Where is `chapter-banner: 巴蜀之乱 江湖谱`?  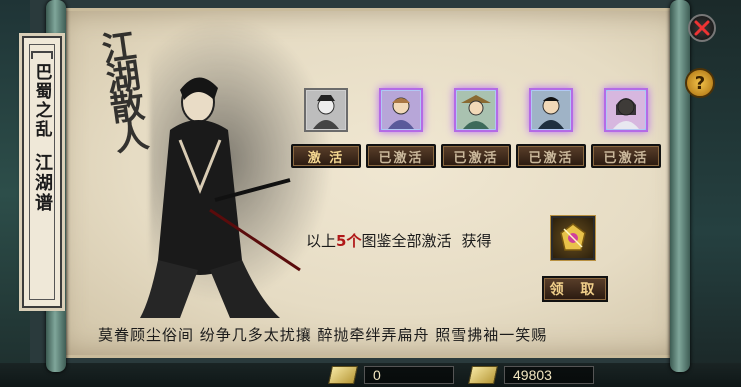 chapter-banner: 巴蜀之乱 江湖谱 is located at coordinates (42, 172).